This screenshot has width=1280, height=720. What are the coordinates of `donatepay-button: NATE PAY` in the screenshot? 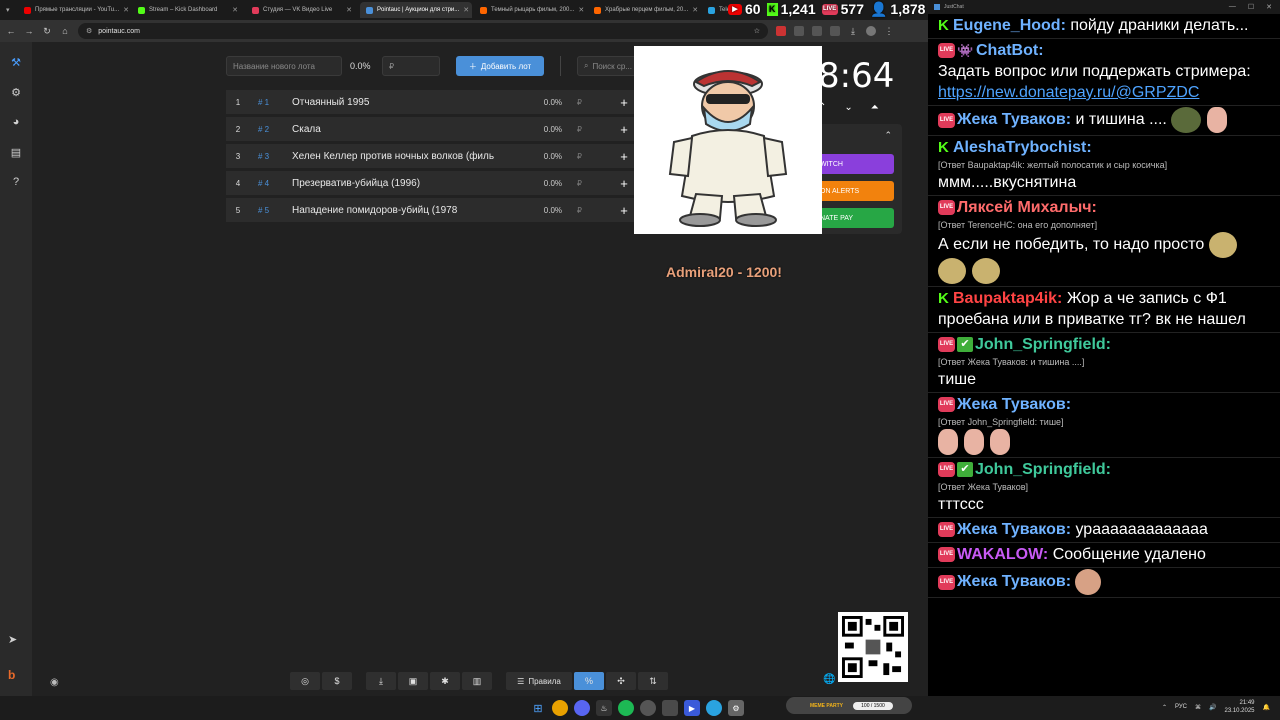 It's located at (856, 218).